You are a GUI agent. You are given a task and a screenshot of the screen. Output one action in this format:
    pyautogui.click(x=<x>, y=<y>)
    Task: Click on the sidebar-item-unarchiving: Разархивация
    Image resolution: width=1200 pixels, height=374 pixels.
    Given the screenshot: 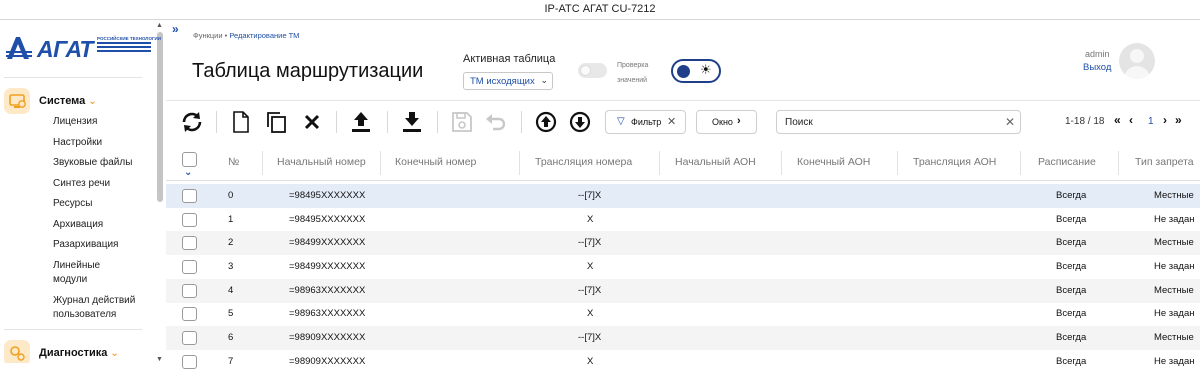 What is the action you would take?
    pyautogui.click(x=103, y=245)
    